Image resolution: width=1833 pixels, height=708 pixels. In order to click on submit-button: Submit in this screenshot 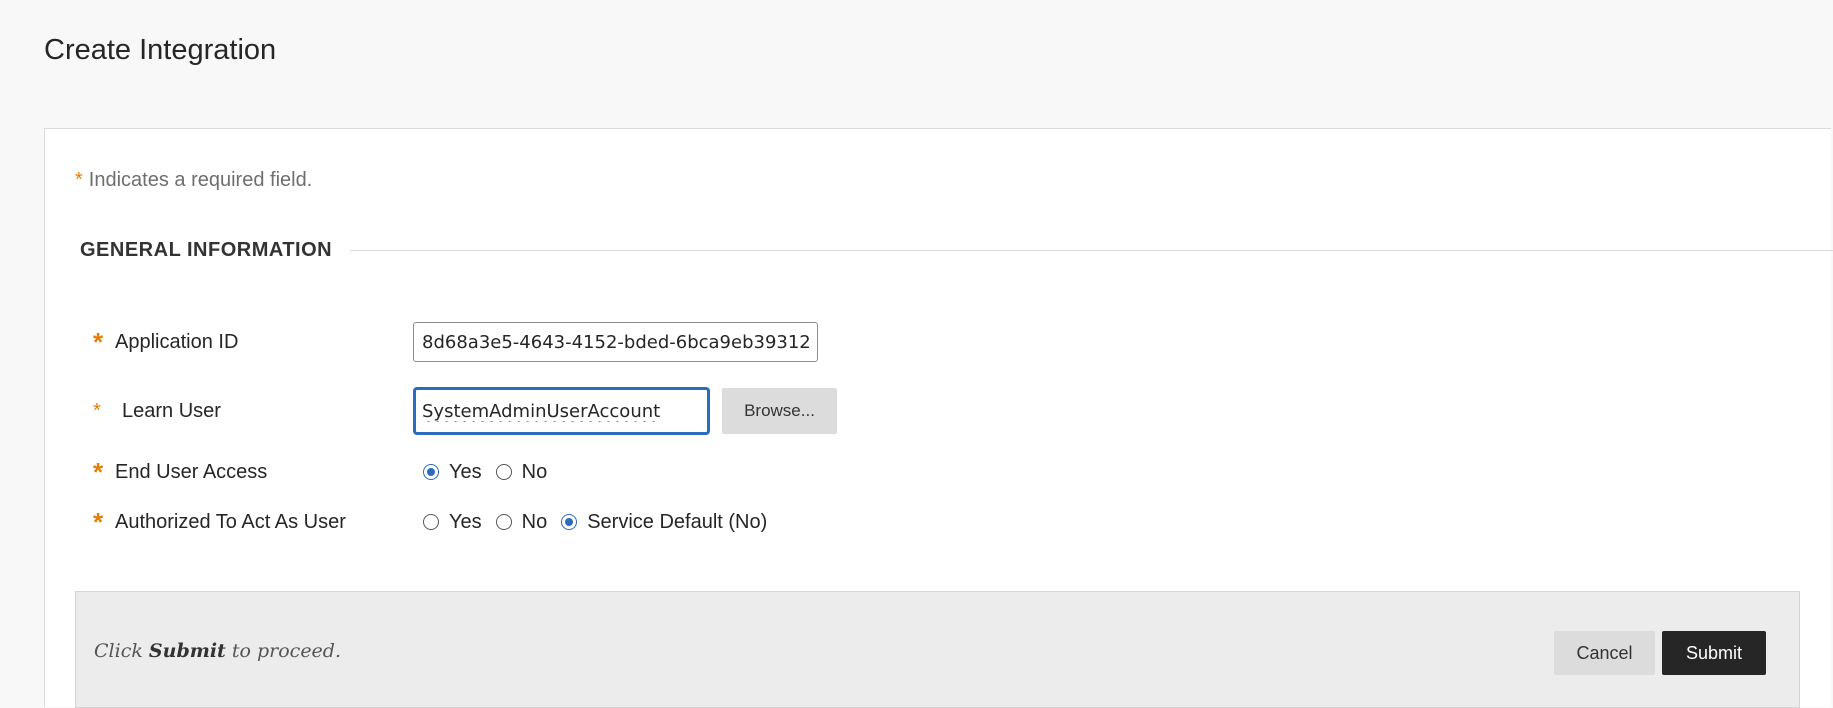, I will do `click(1714, 653)`.